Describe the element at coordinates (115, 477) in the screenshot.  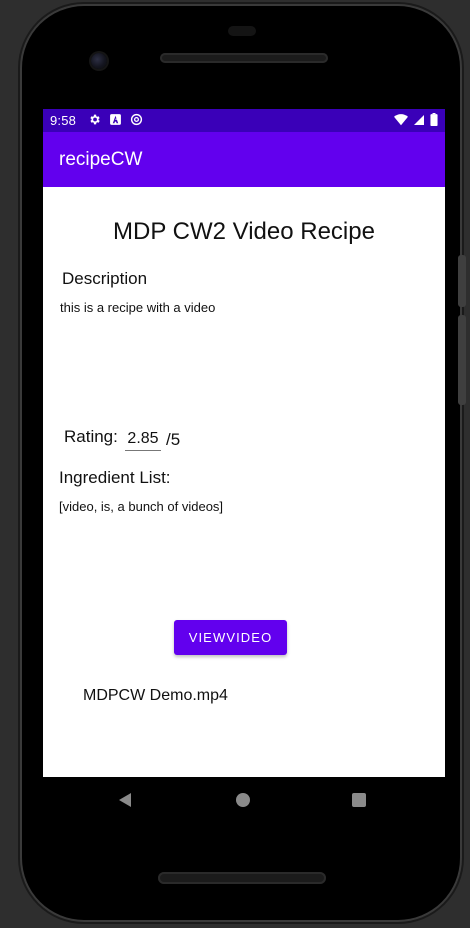
I see `ingredients-label: Ingredient List:` at that location.